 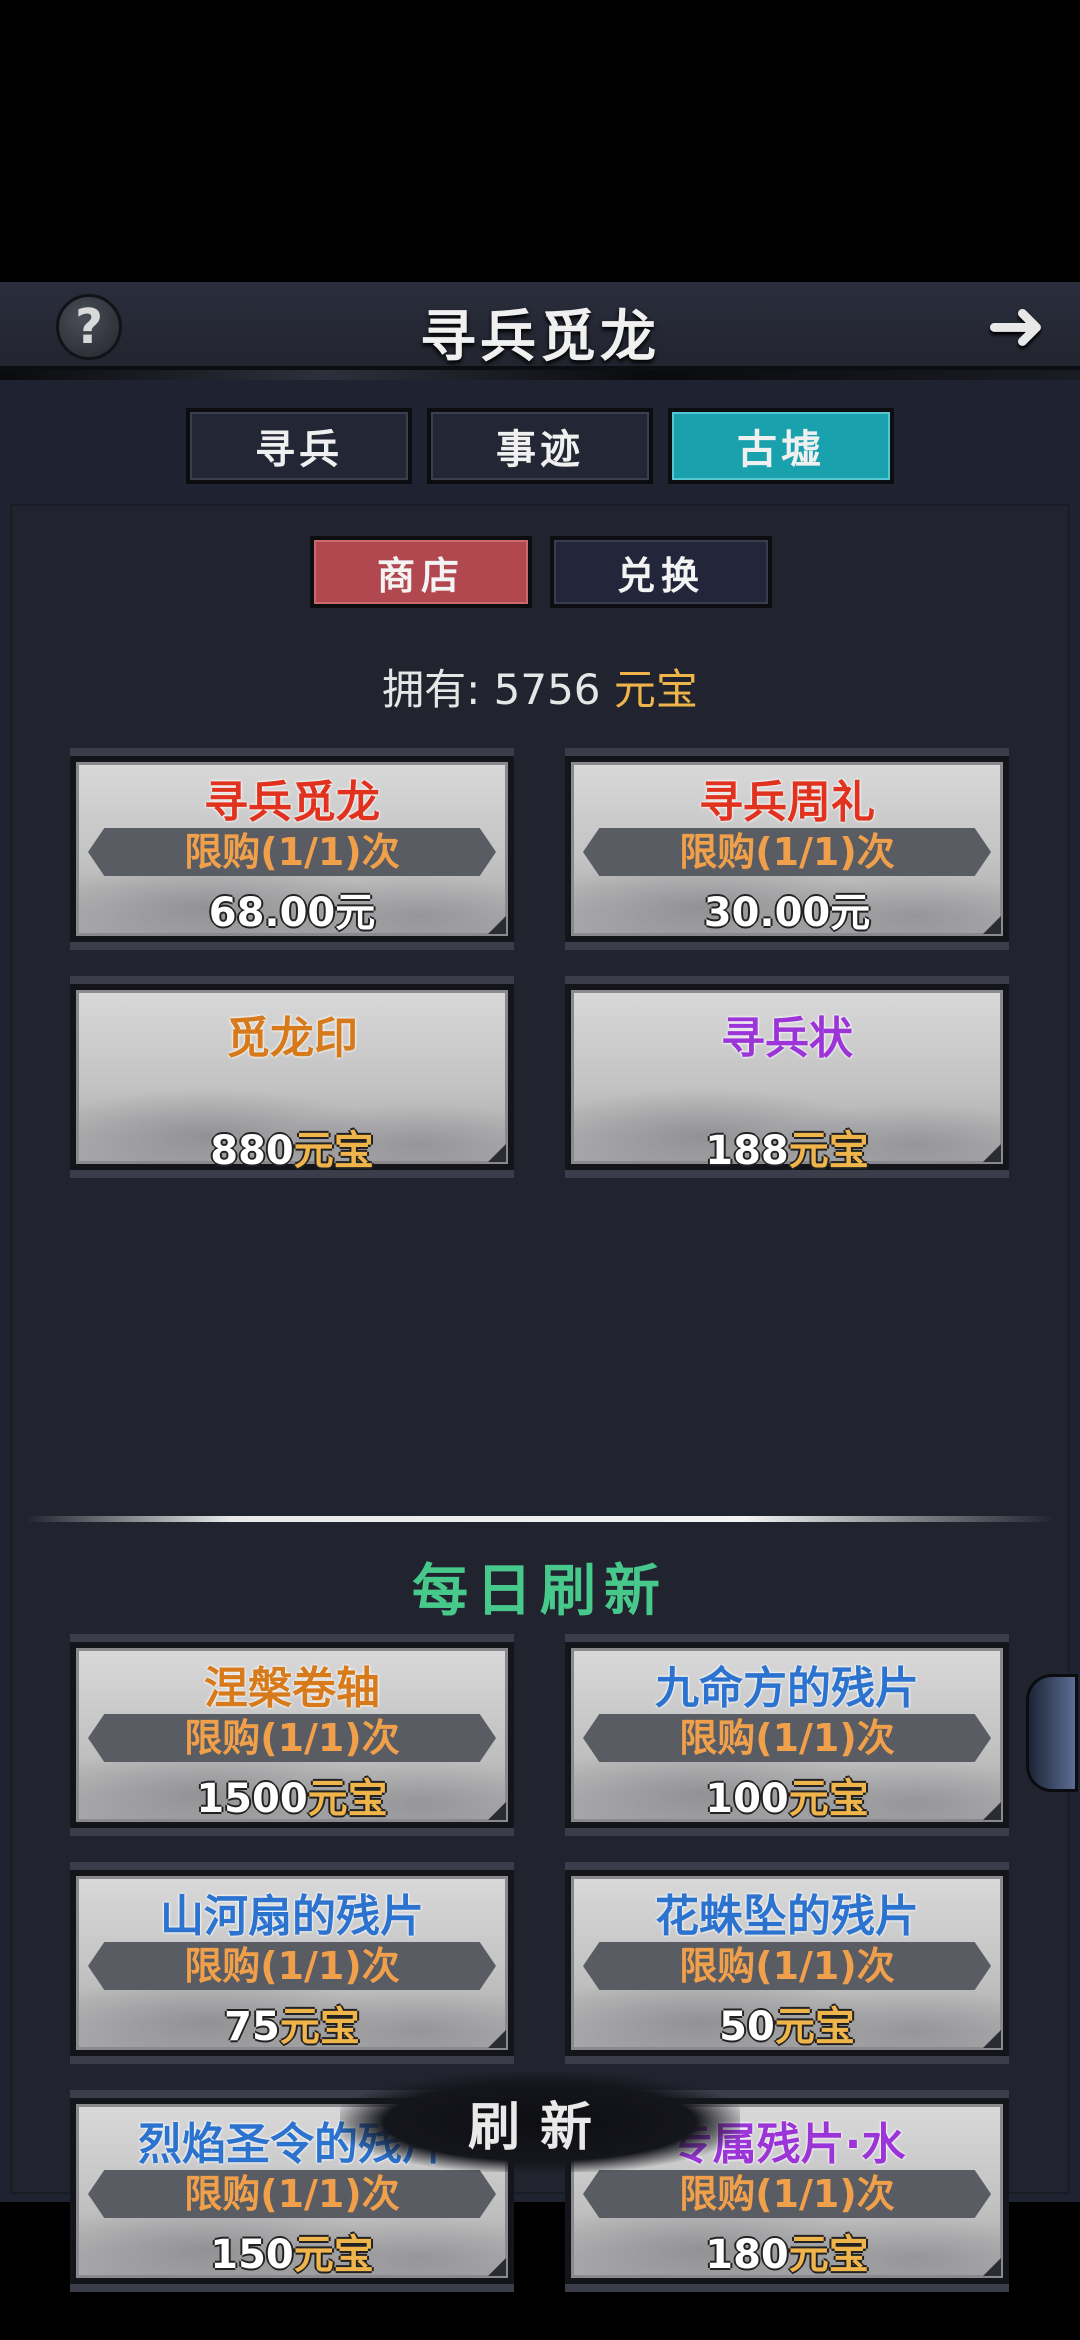 I want to click on daily-item-card: 山河扇的残片 限购(1/1)次 75元宝, so click(x=292, y=1963).